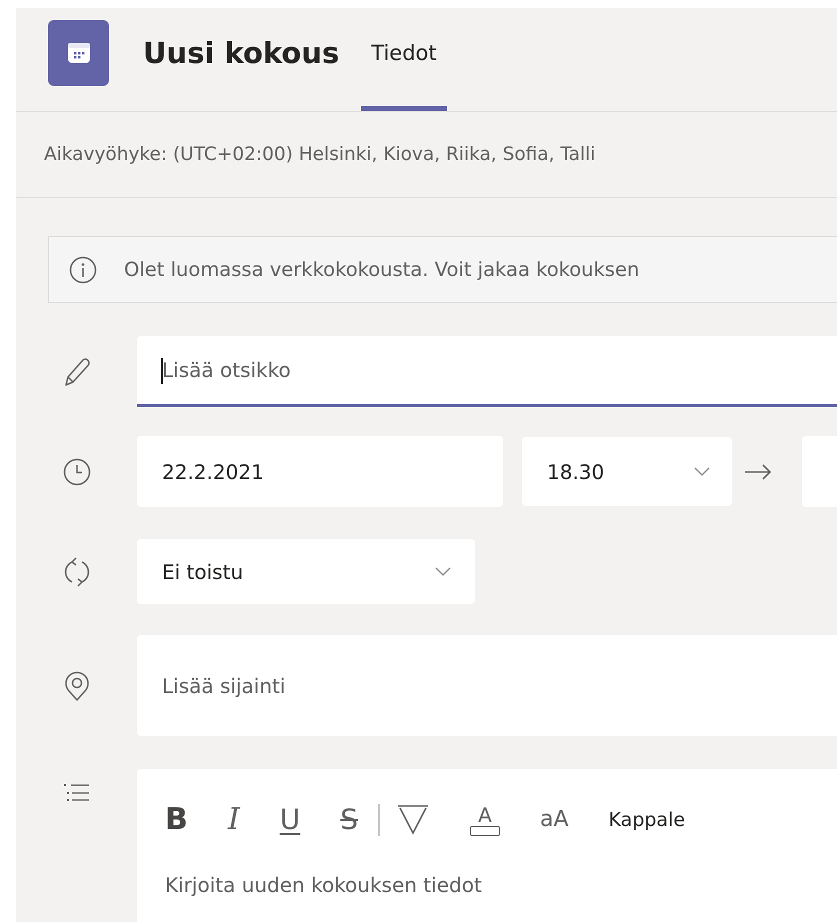 The width and height of the screenshot is (837, 922). I want to click on underline-button: U, so click(290, 820).